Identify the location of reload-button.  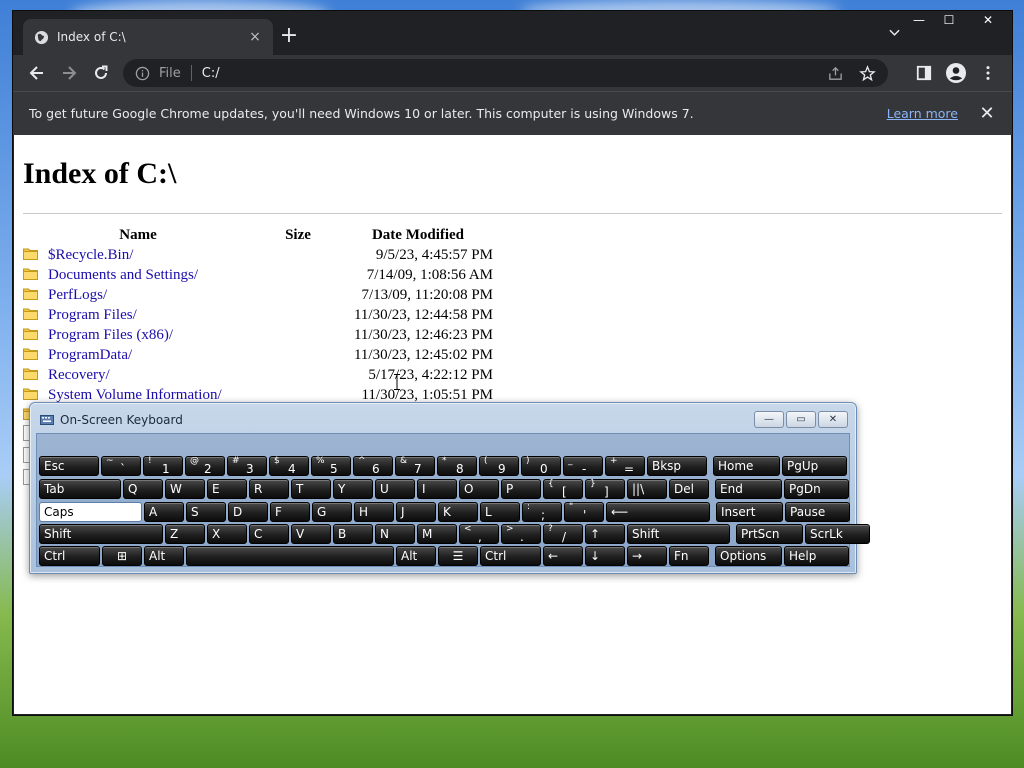
(101, 73).